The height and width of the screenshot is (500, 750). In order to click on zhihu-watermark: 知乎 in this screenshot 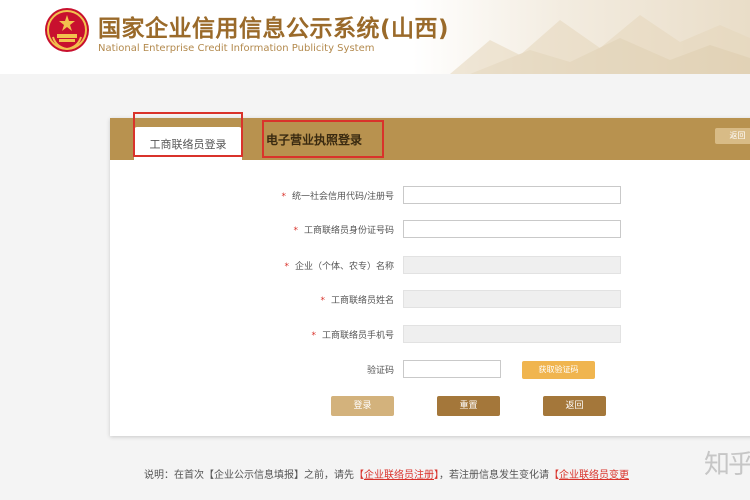, I will do `click(727, 465)`.